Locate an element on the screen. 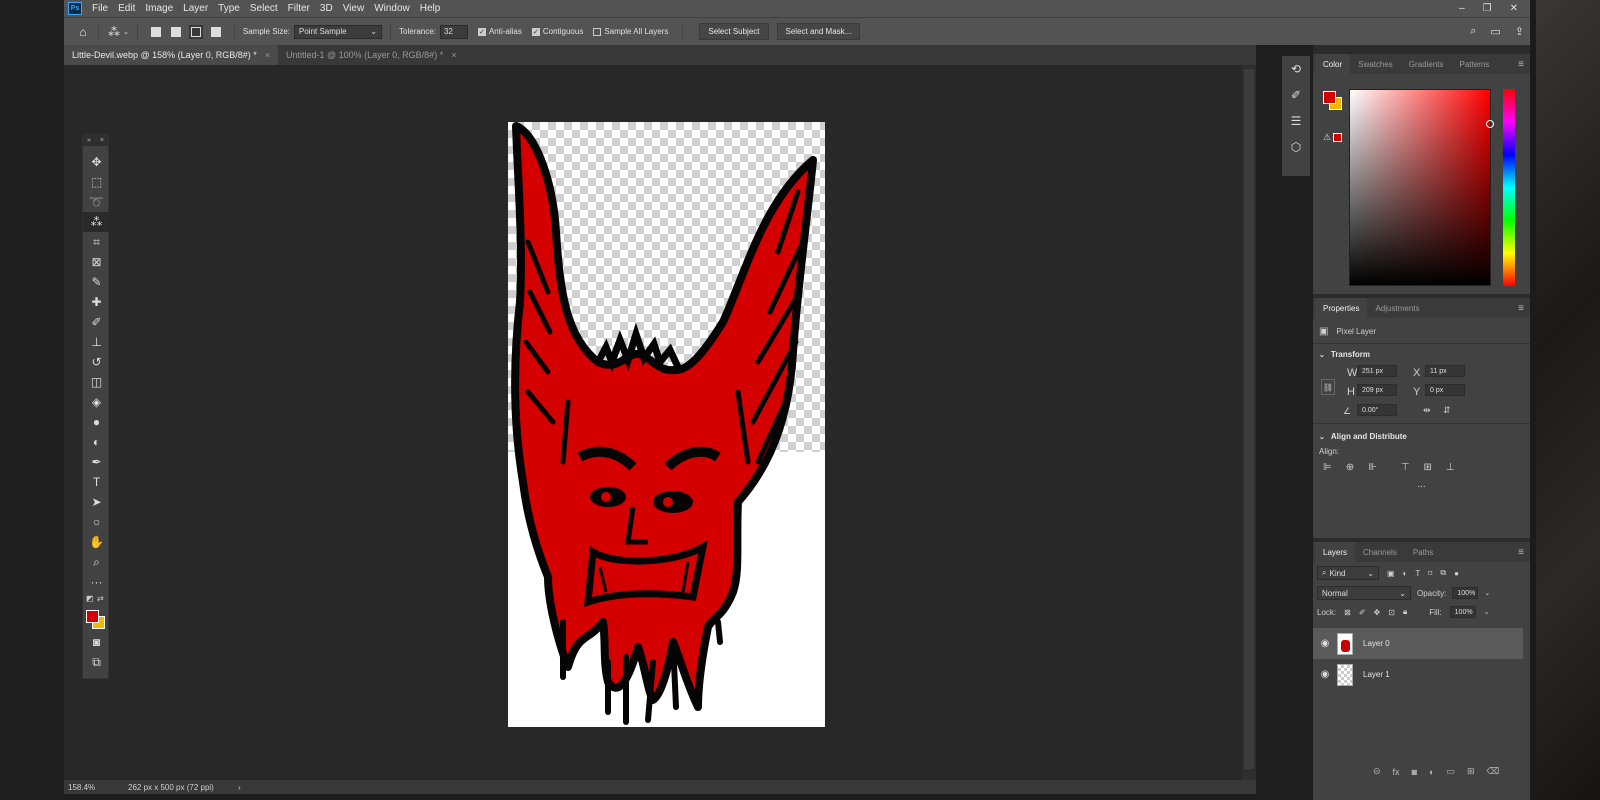 The width and height of the screenshot is (1600, 800). new-layer-icon: ⊞ is located at coordinates (1471, 771).